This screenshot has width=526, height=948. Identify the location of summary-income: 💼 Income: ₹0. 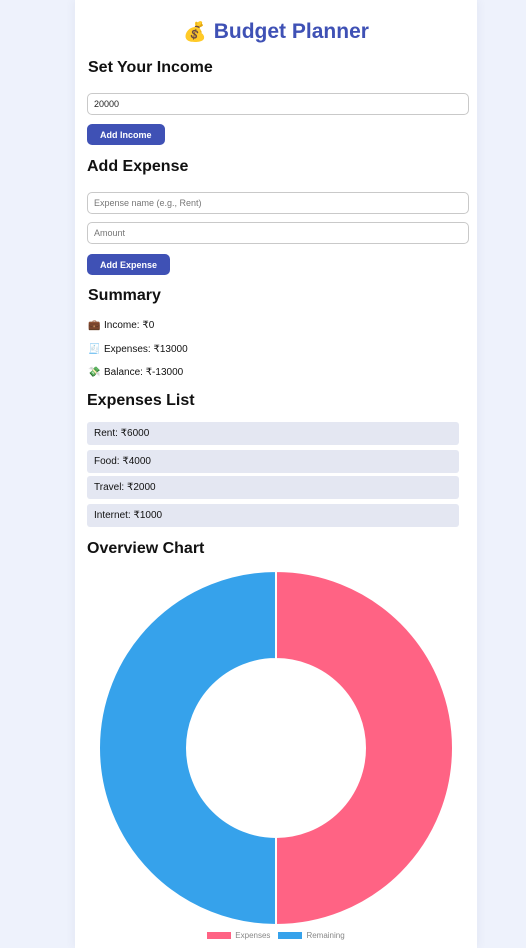
(121, 325).